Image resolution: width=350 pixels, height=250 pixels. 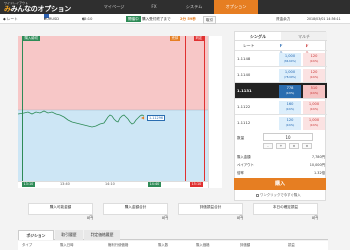 I want to click on up-ratio: (84.64%), so click(x=290, y=61).